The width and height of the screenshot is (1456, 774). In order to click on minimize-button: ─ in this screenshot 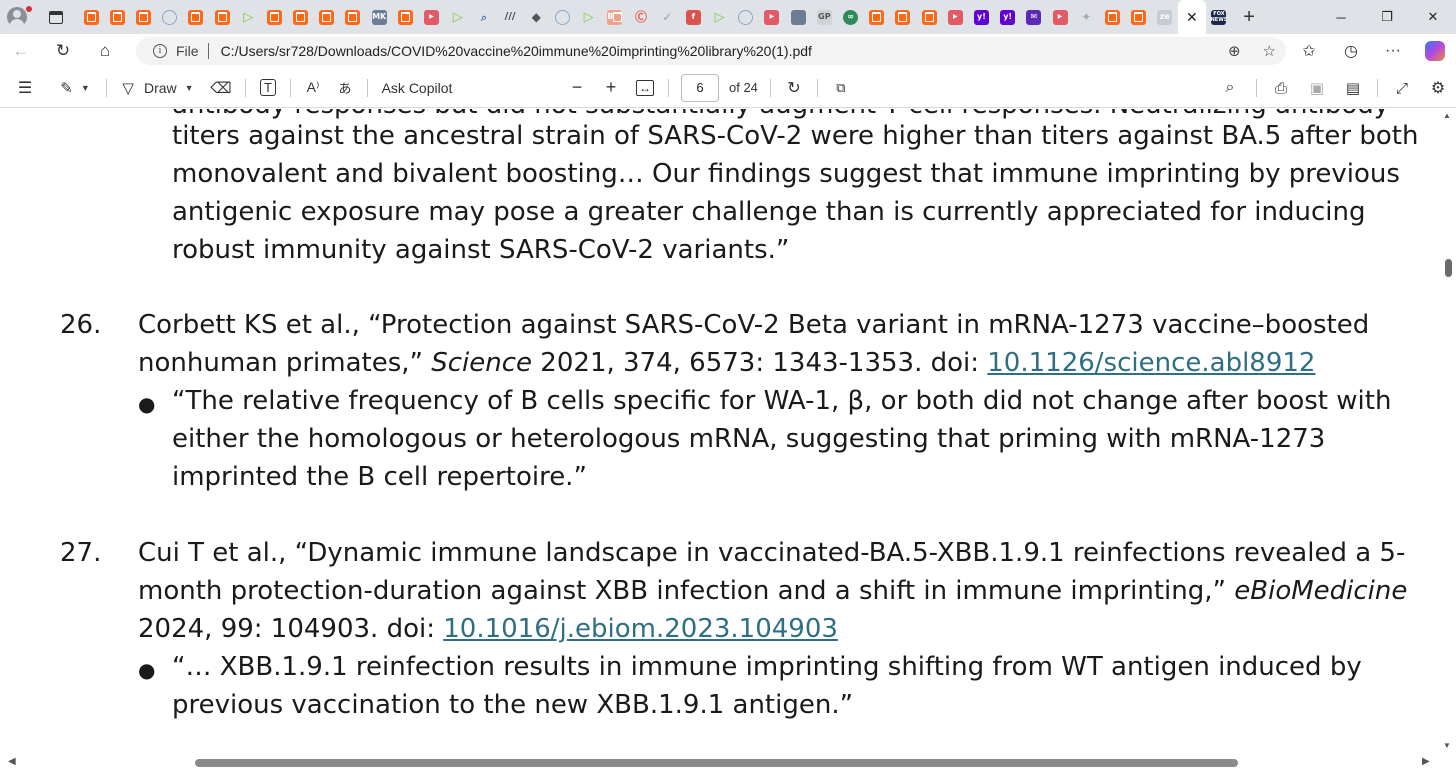, I will do `click(1341, 17)`.